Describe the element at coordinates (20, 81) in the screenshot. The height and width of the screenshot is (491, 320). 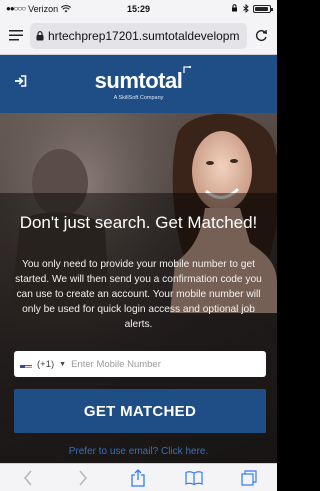
I see `sign-in-icon` at that location.